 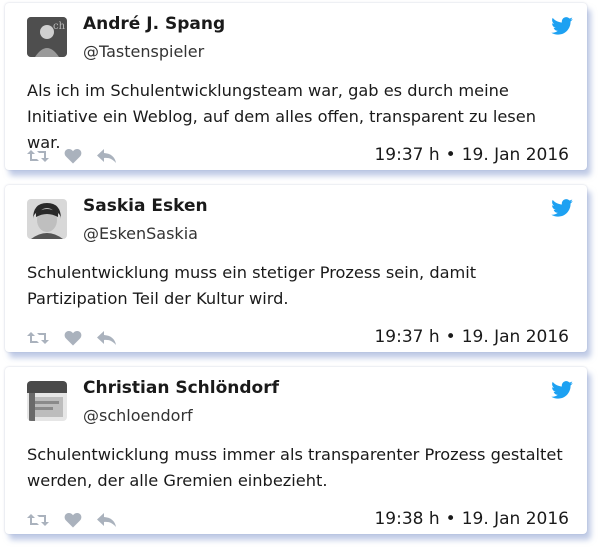 What do you see at coordinates (59, 26) in the screenshot?
I see `svg-text: ch` at bounding box center [59, 26].